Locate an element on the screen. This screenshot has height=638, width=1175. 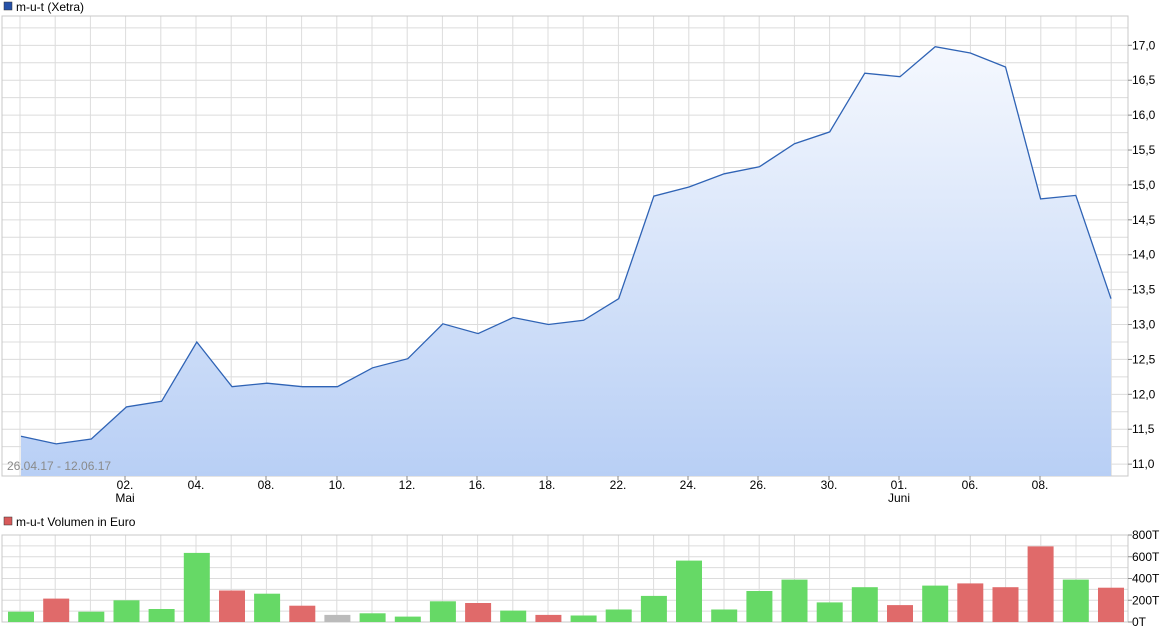
price-x-tick-label: 18. is located at coordinates (547, 485).